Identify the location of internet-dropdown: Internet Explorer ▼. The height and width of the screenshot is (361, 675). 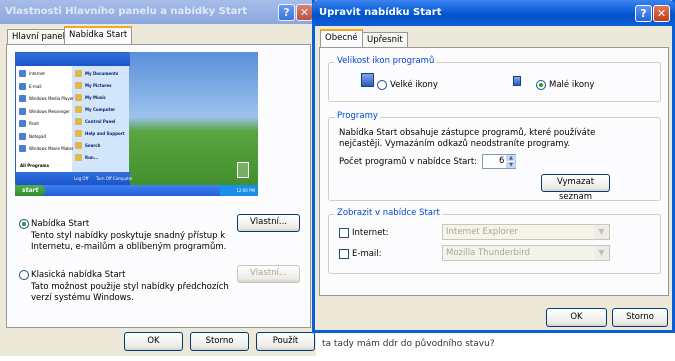
(526, 232).